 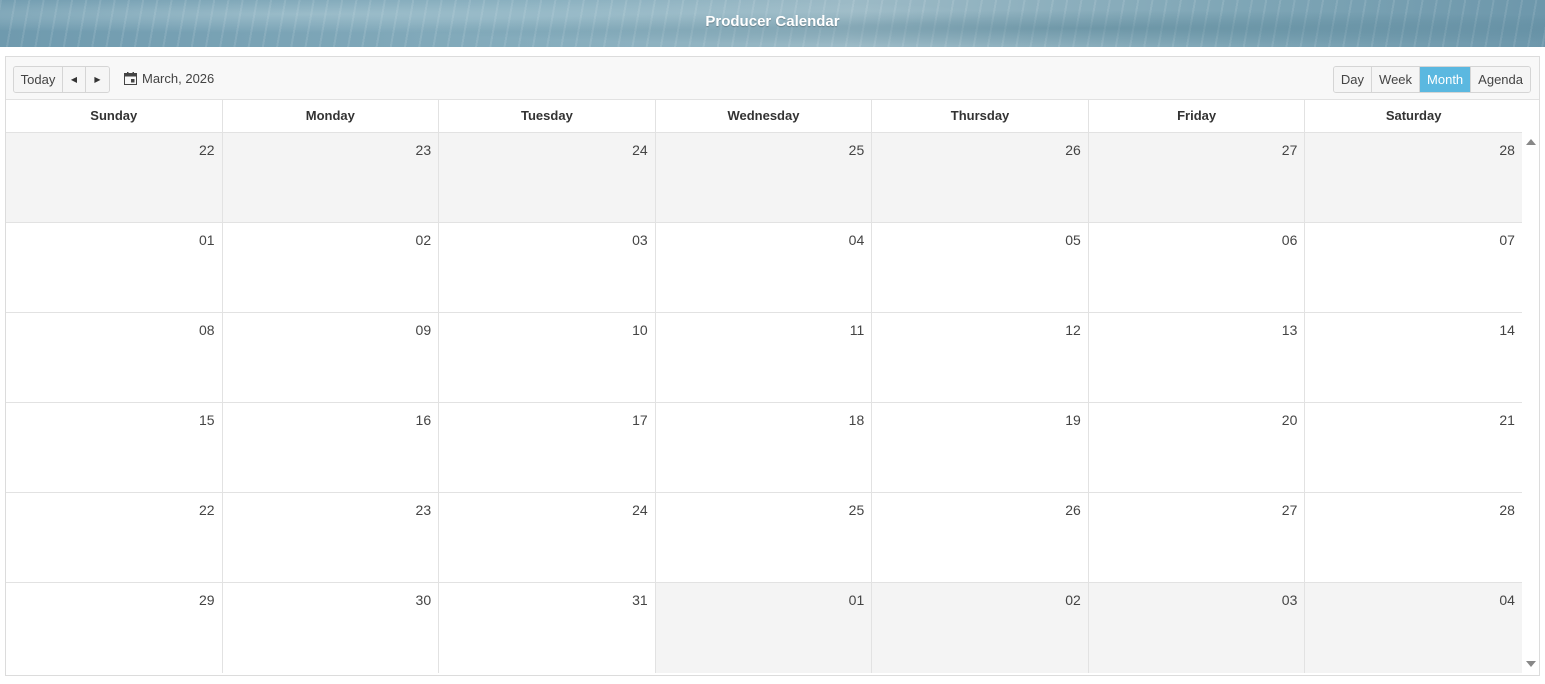 I want to click on day-number: 19, so click(x=1073, y=420).